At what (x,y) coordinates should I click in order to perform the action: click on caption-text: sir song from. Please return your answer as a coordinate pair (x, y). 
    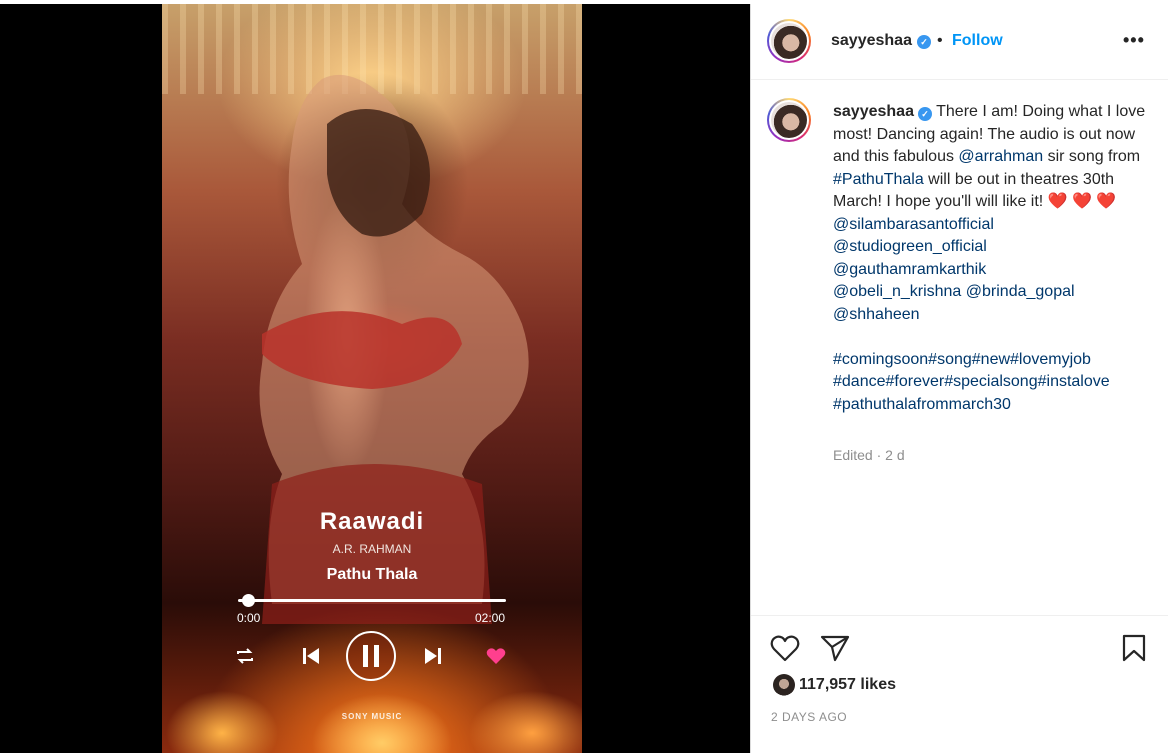
    Looking at the image, I should click on (1092, 156).